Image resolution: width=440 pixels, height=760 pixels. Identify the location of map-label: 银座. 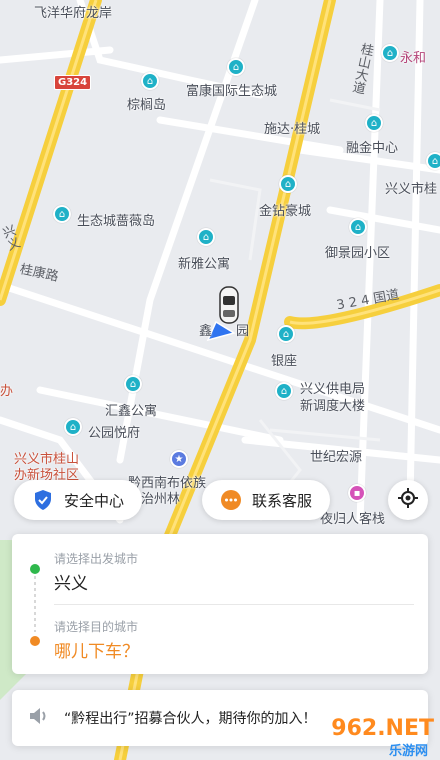
(284, 361).